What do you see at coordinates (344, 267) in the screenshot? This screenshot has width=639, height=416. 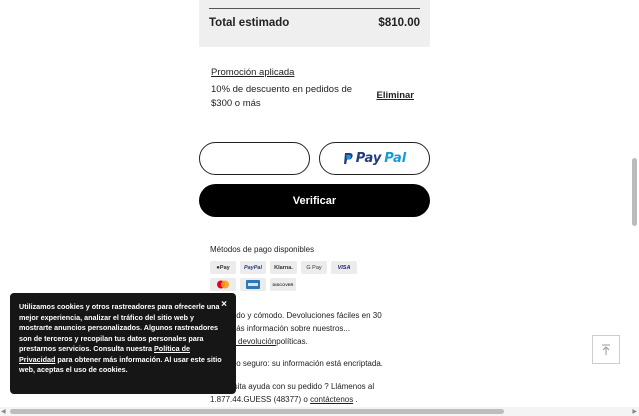 I see `visa-badge: VISA` at bounding box center [344, 267].